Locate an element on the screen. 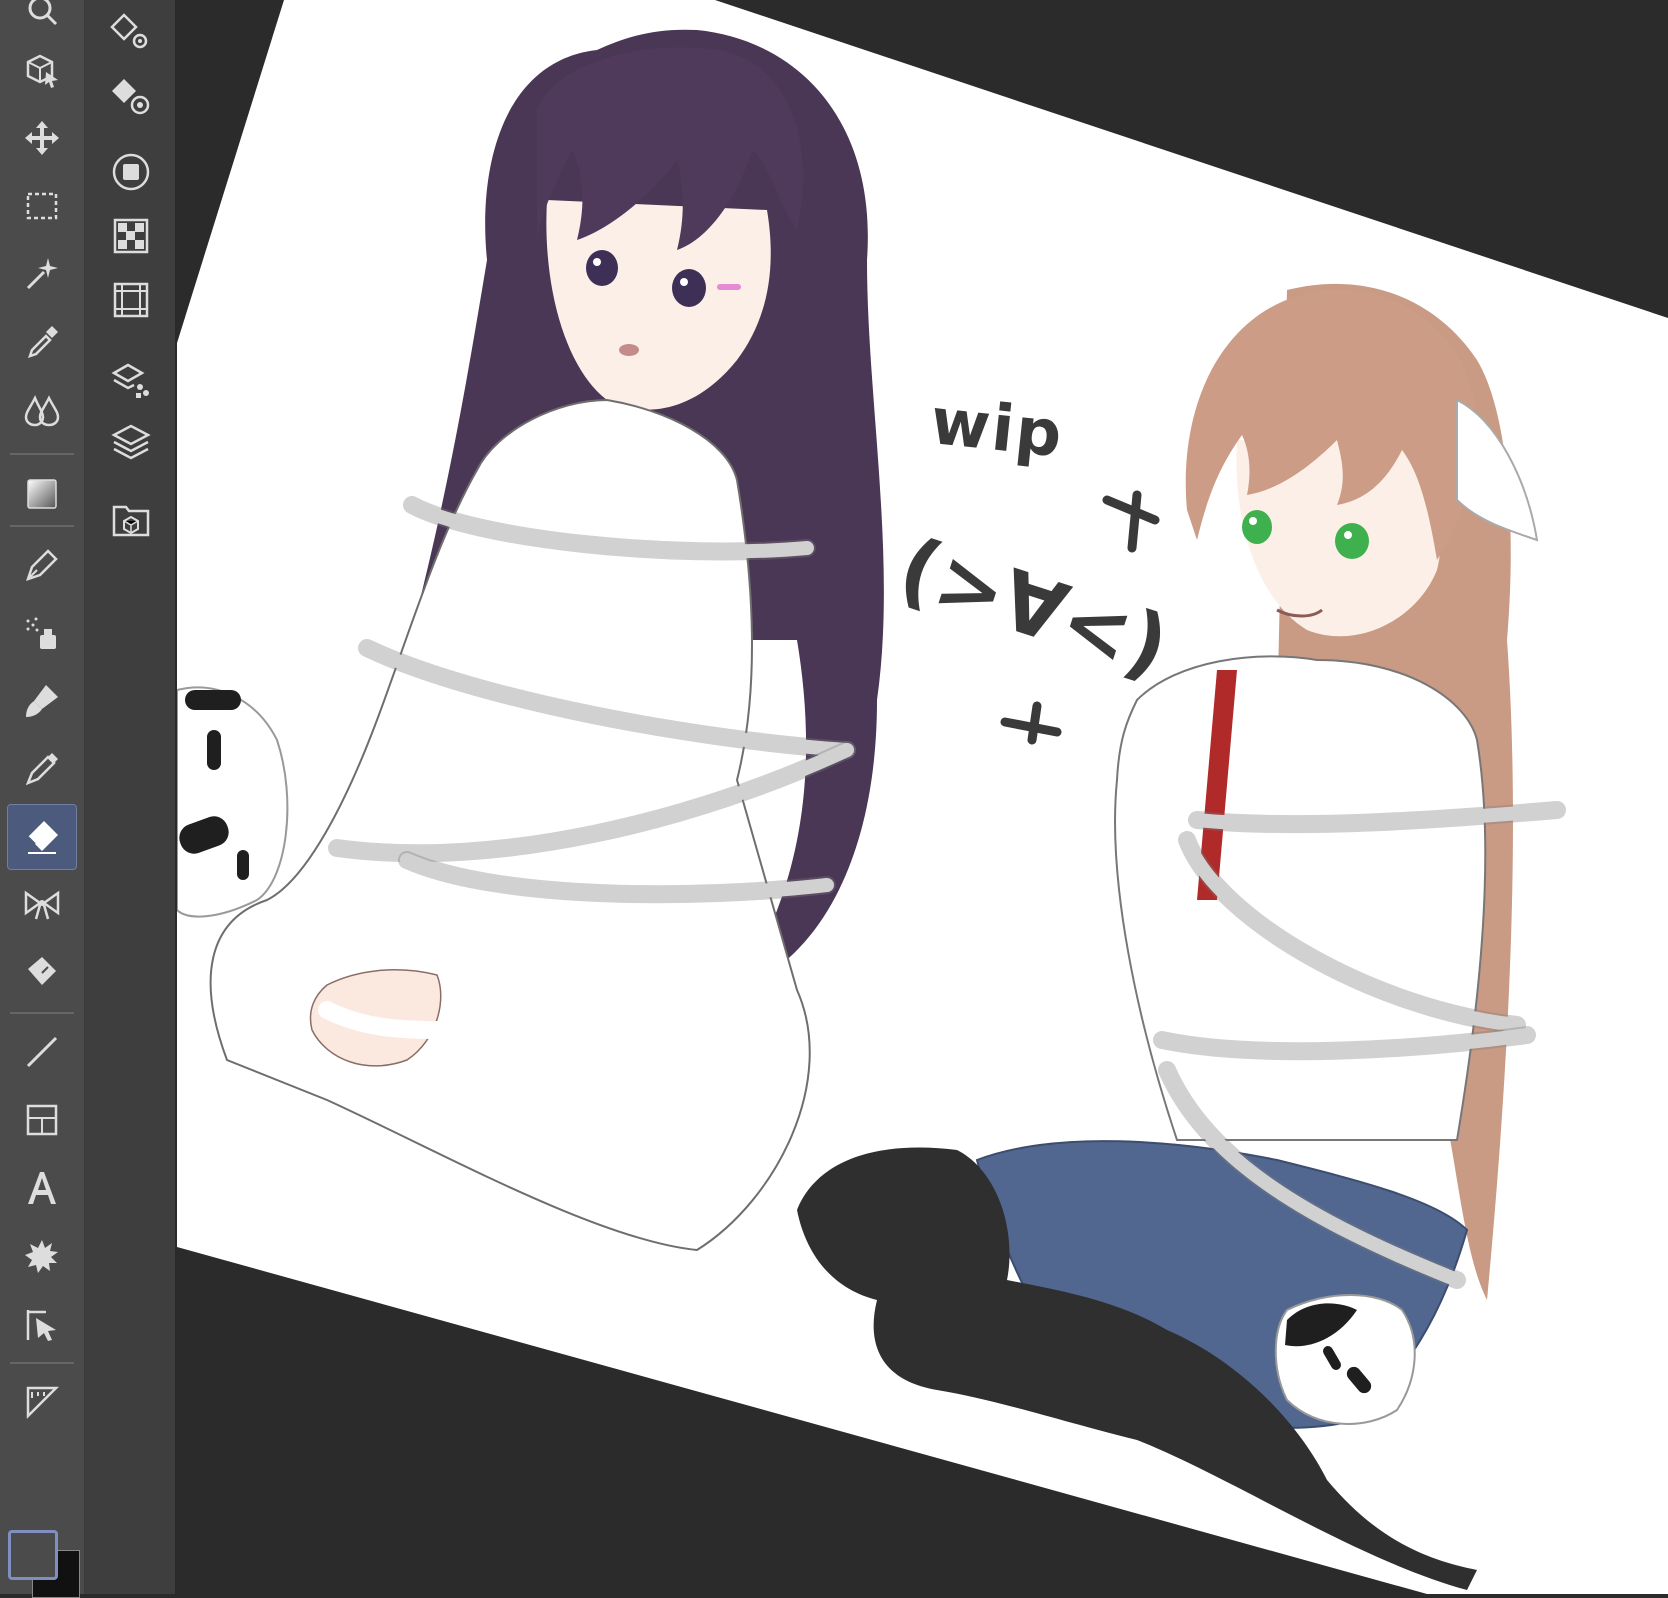  layer-property-button is located at coordinates (131, 380).